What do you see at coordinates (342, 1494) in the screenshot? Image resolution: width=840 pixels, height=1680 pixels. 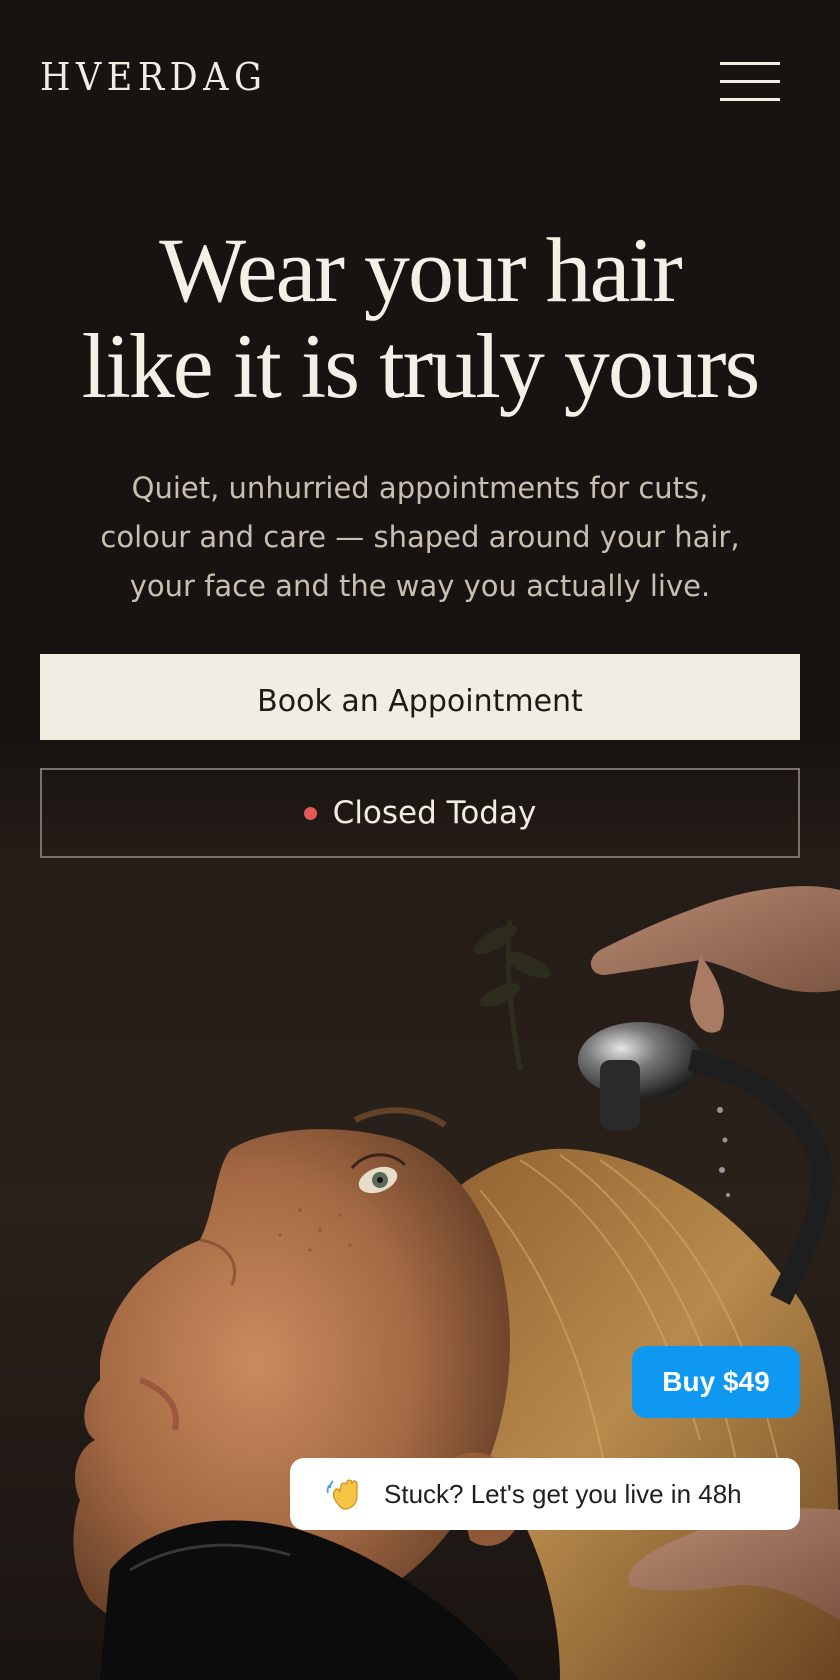 I see `waving-hand-icon` at bounding box center [342, 1494].